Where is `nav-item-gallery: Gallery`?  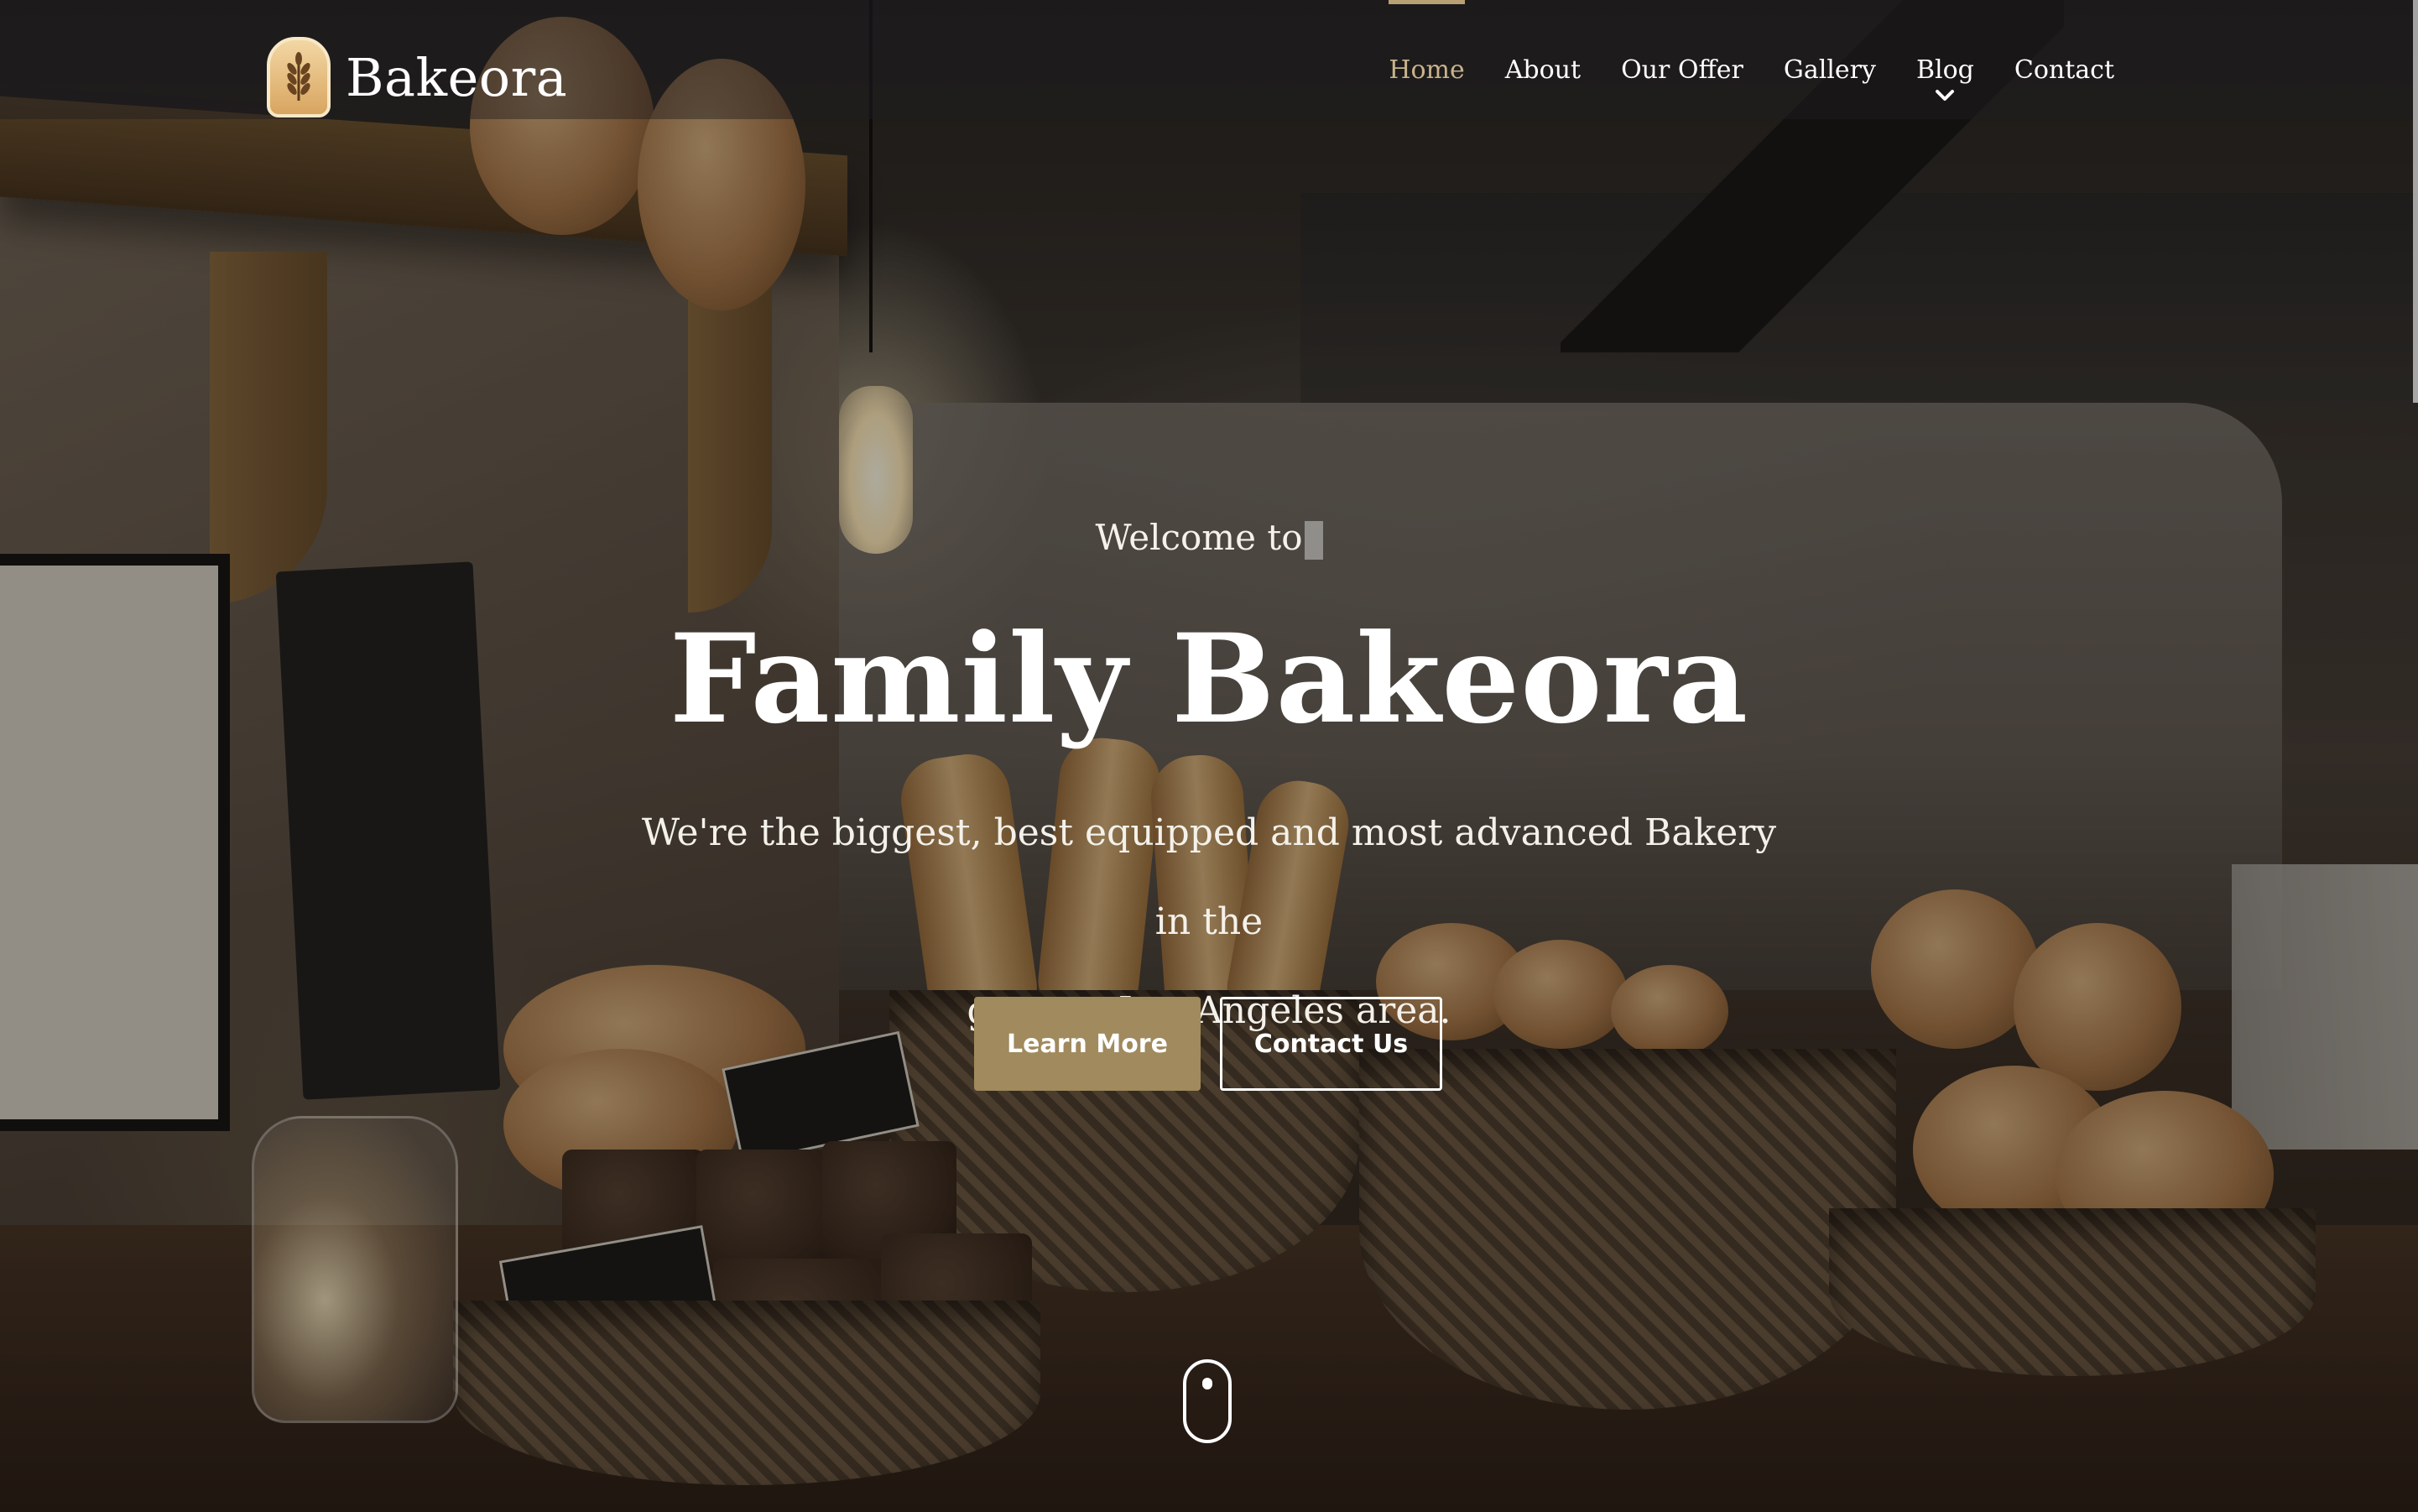 nav-item-gallery: Gallery is located at coordinates (1830, 43).